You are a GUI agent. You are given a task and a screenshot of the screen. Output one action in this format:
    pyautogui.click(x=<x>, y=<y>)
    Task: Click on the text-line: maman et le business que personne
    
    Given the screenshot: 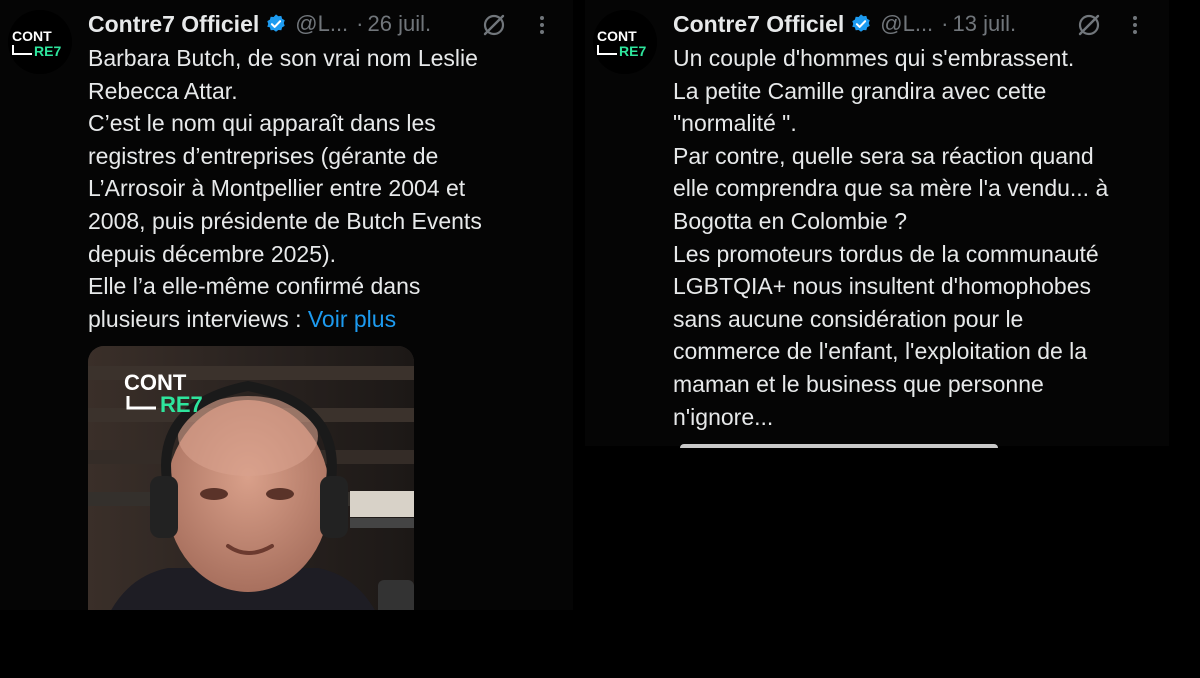 What is the action you would take?
    pyautogui.click(x=858, y=383)
    